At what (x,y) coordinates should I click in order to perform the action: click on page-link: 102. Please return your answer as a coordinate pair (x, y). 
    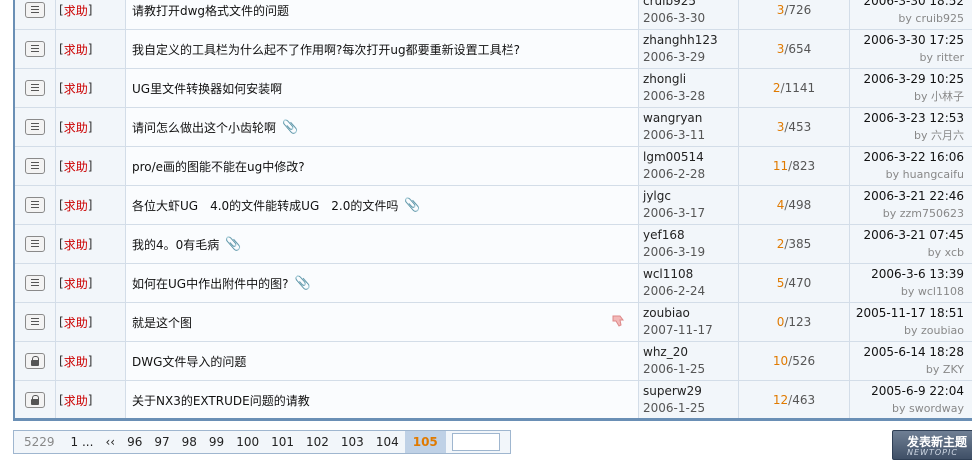
    Looking at the image, I should click on (317, 442).